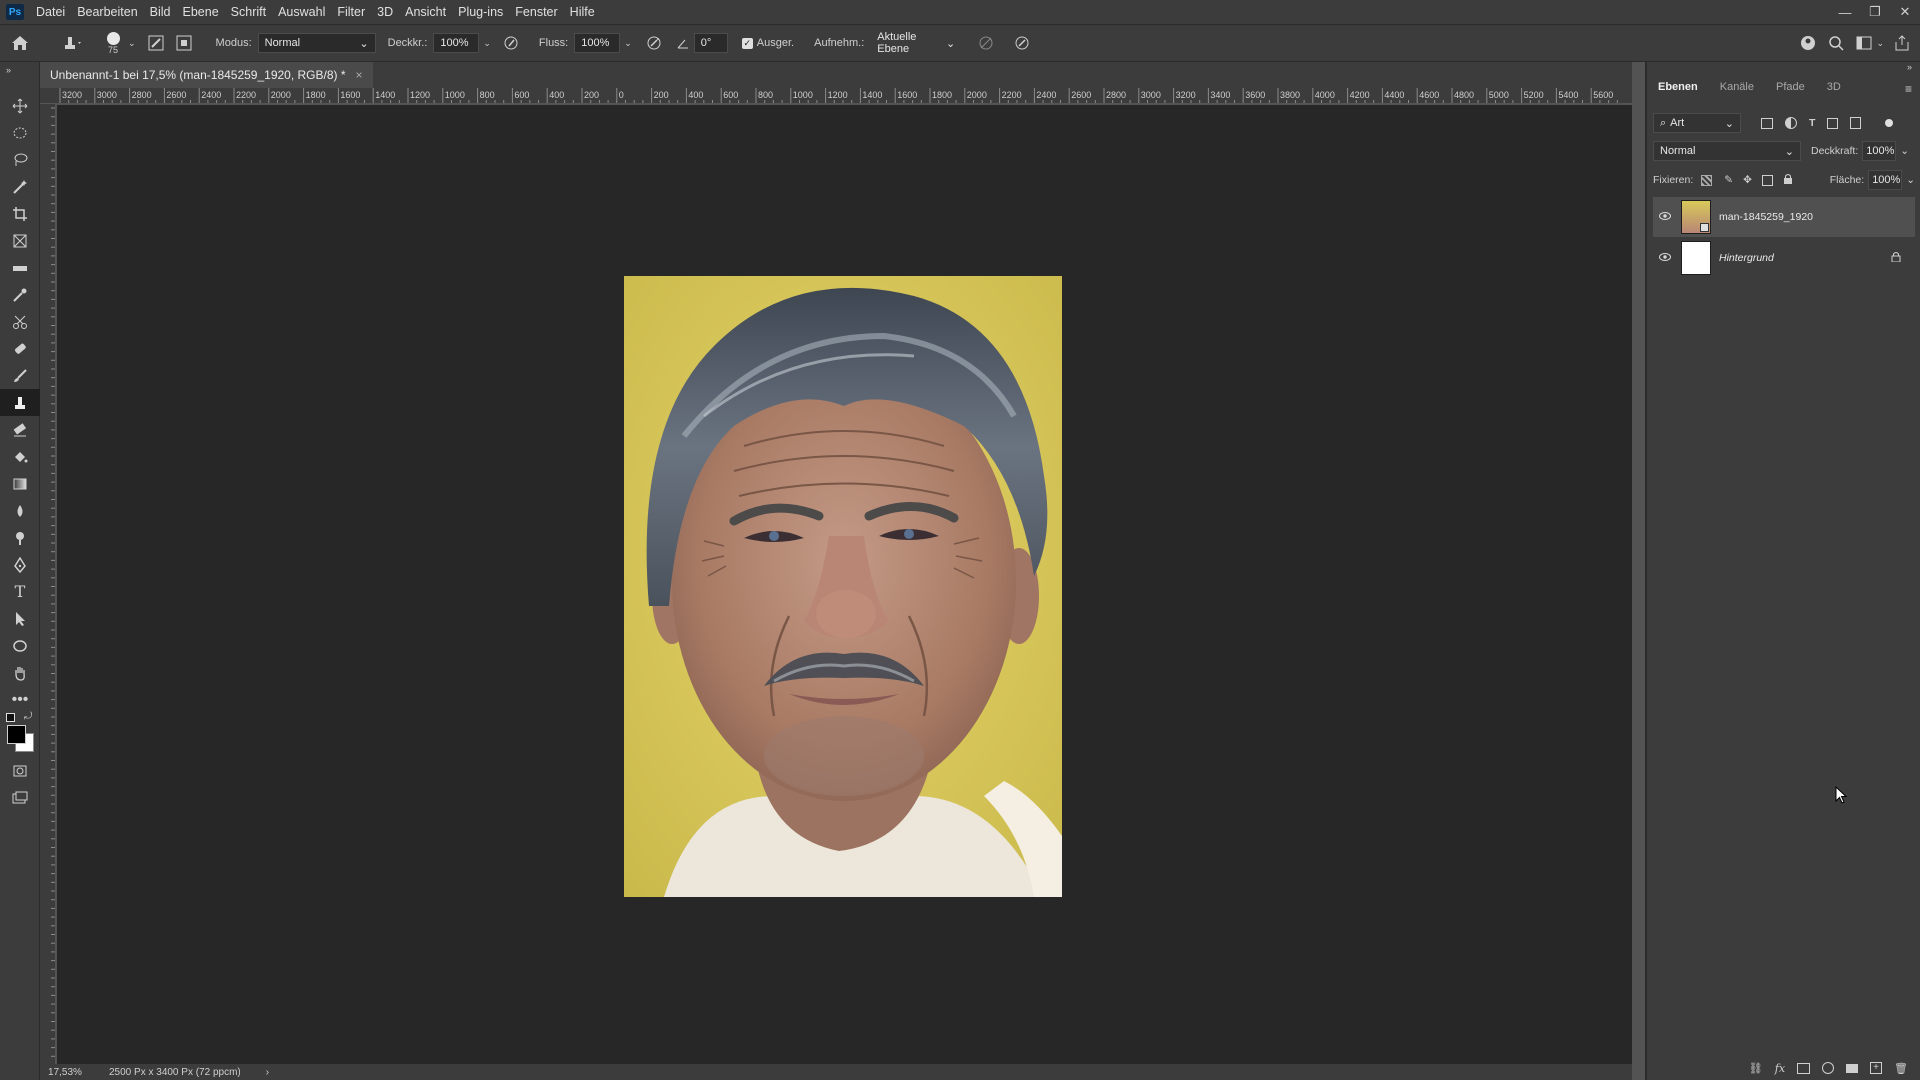 The width and height of the screenshot is (1920, 1080). What do you see at coordinates (20, 456) in the screenshot?
I see `paint-bucket-tool-icon` at bounding box center [20, 456].